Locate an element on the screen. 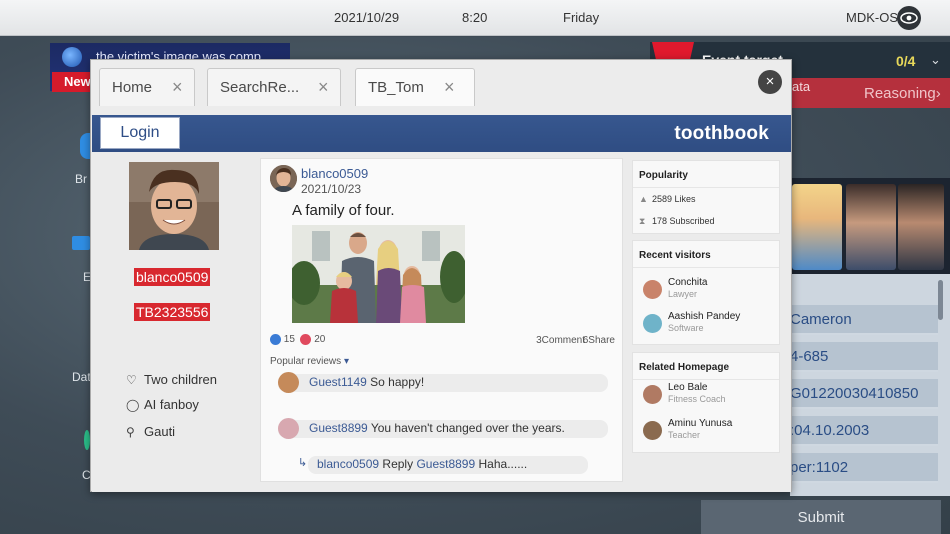  review-text: You haven't changed over the years. is located at coordinates (467, 428).